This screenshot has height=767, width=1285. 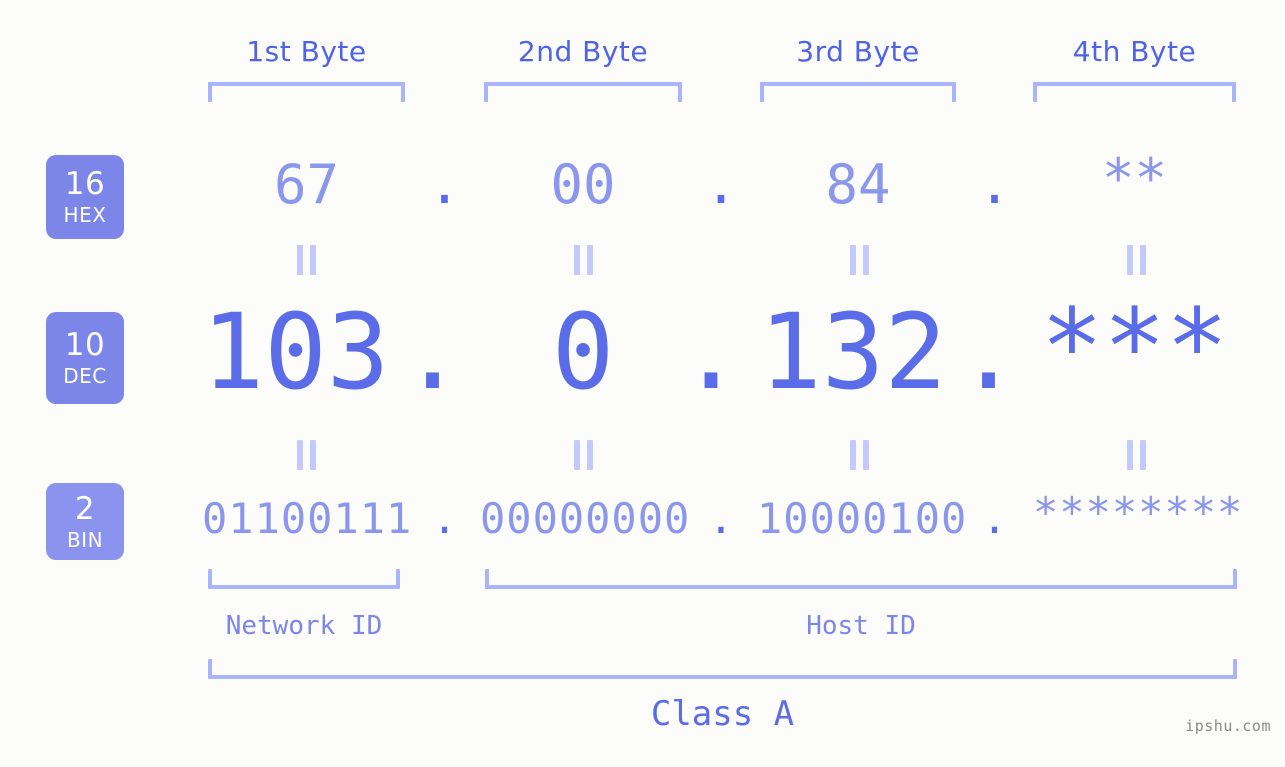 I want to click on class-label: Class A, so click(x=722, y=714).